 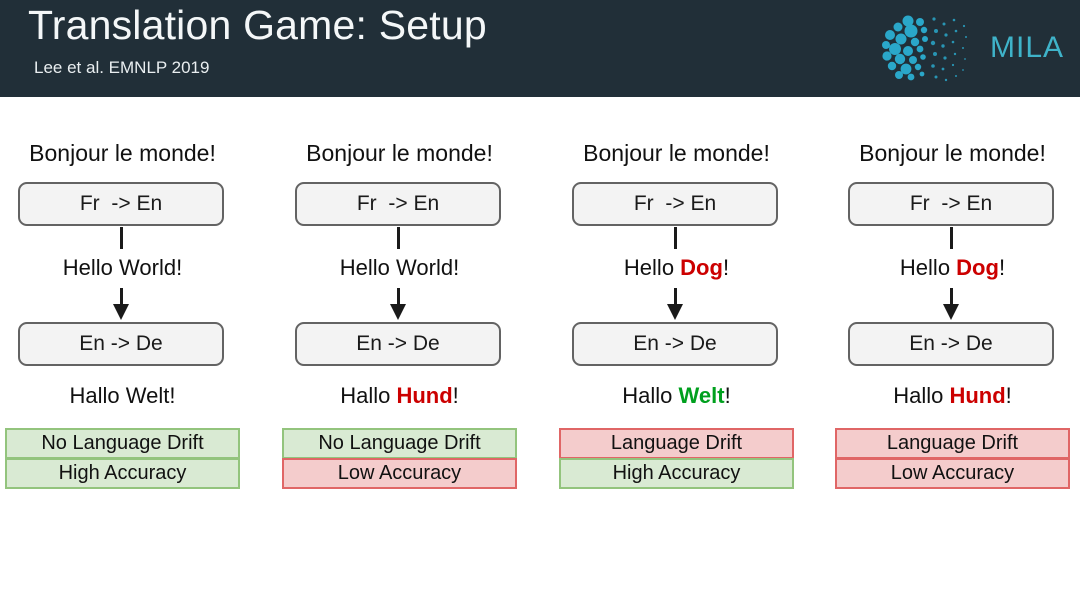 I want to click on page-title: Translation Game: Setup, so click(x=257, y=25).